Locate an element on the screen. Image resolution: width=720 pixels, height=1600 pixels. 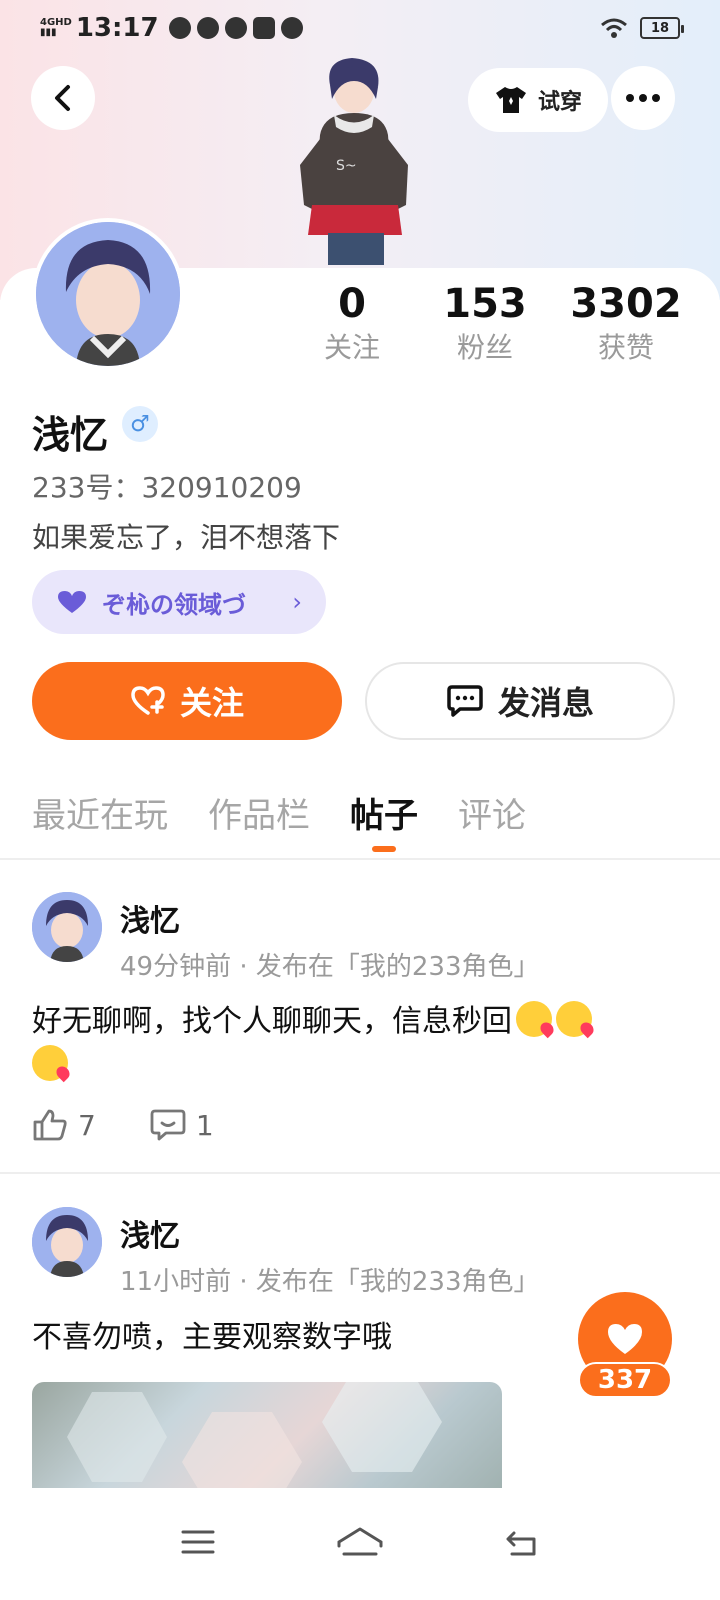
stat-fans: 153 粉丝 is located at coordinates (485, 324).